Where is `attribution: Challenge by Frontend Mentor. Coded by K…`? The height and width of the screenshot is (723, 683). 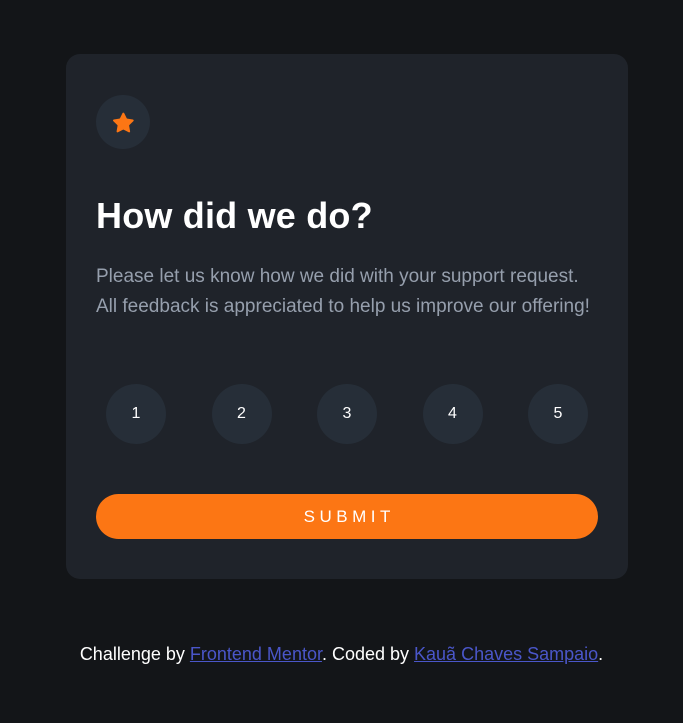
attribution: Challenge by Frontend Mentor. Coded by K… is located at coordinates (341, 654).